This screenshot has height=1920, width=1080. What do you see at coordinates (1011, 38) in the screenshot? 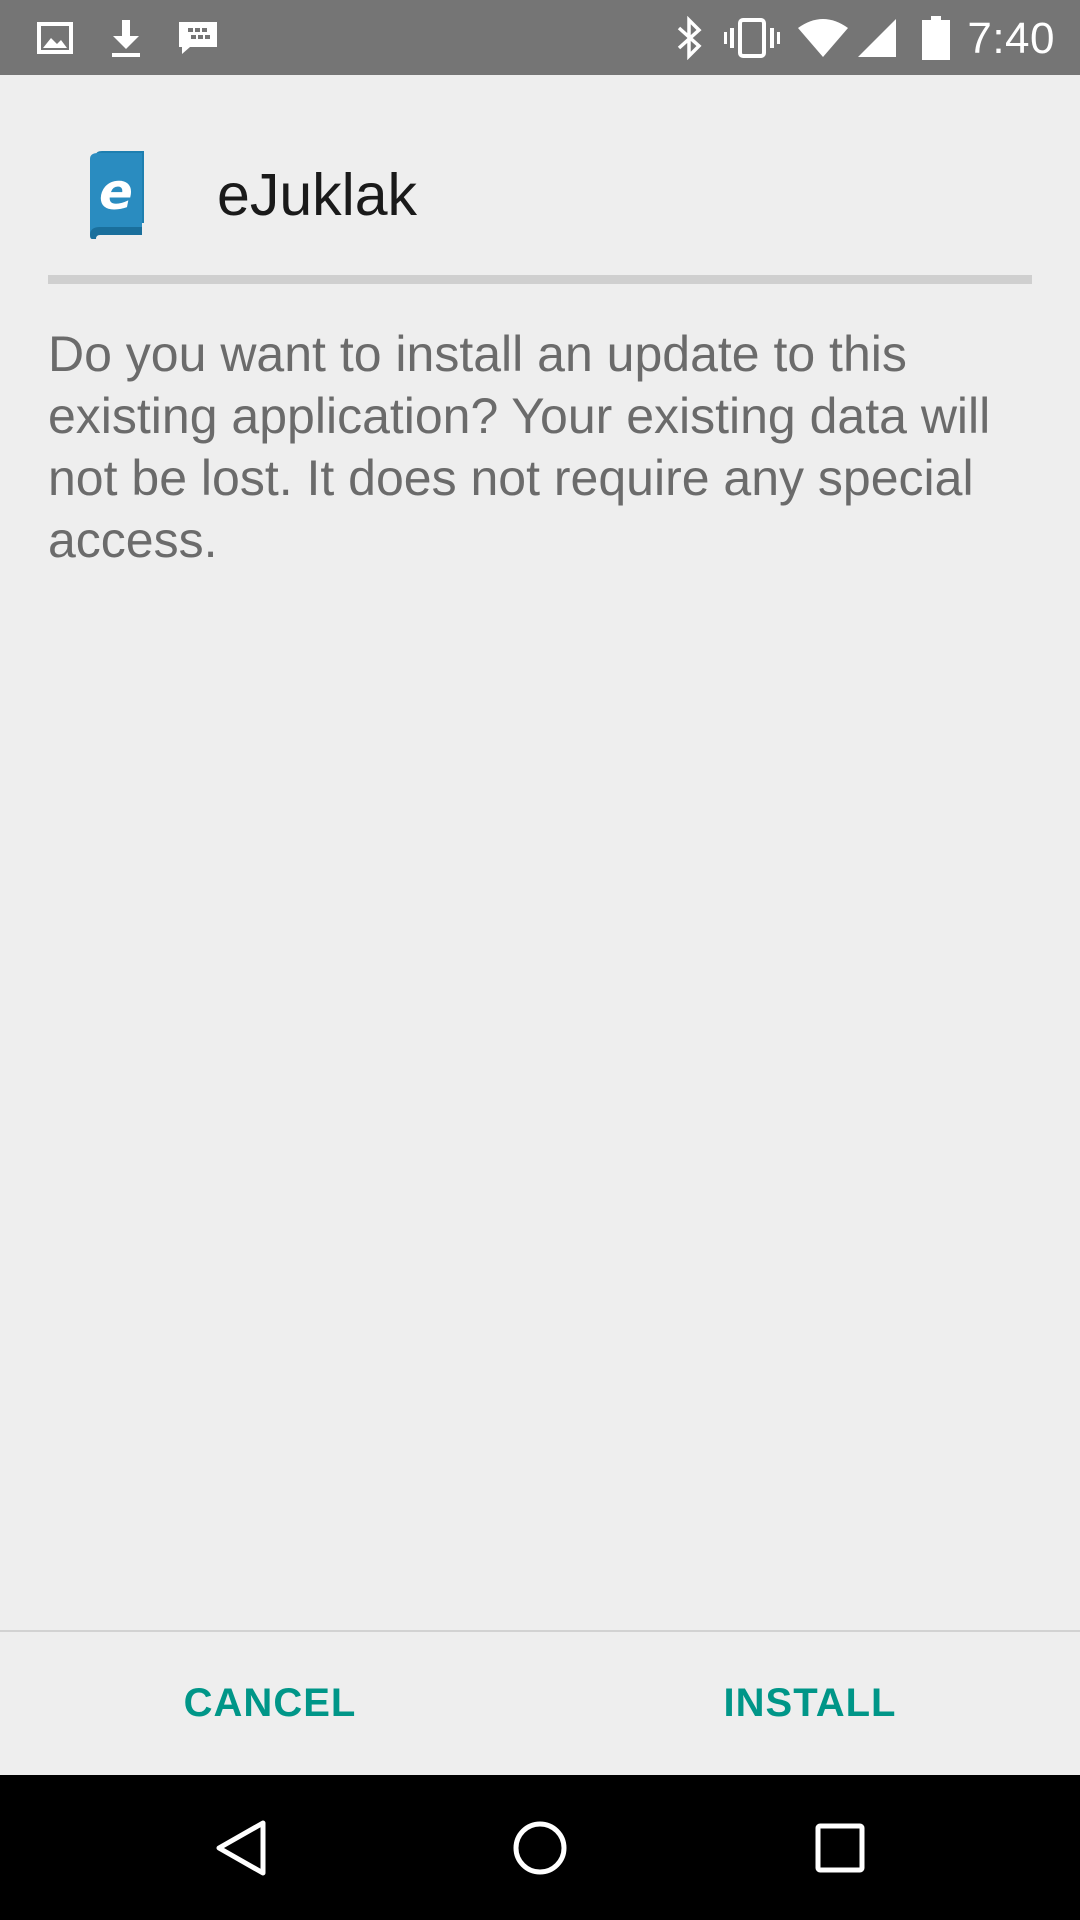
I see `status-time: 7:40` at bounding box center [1011, 38].